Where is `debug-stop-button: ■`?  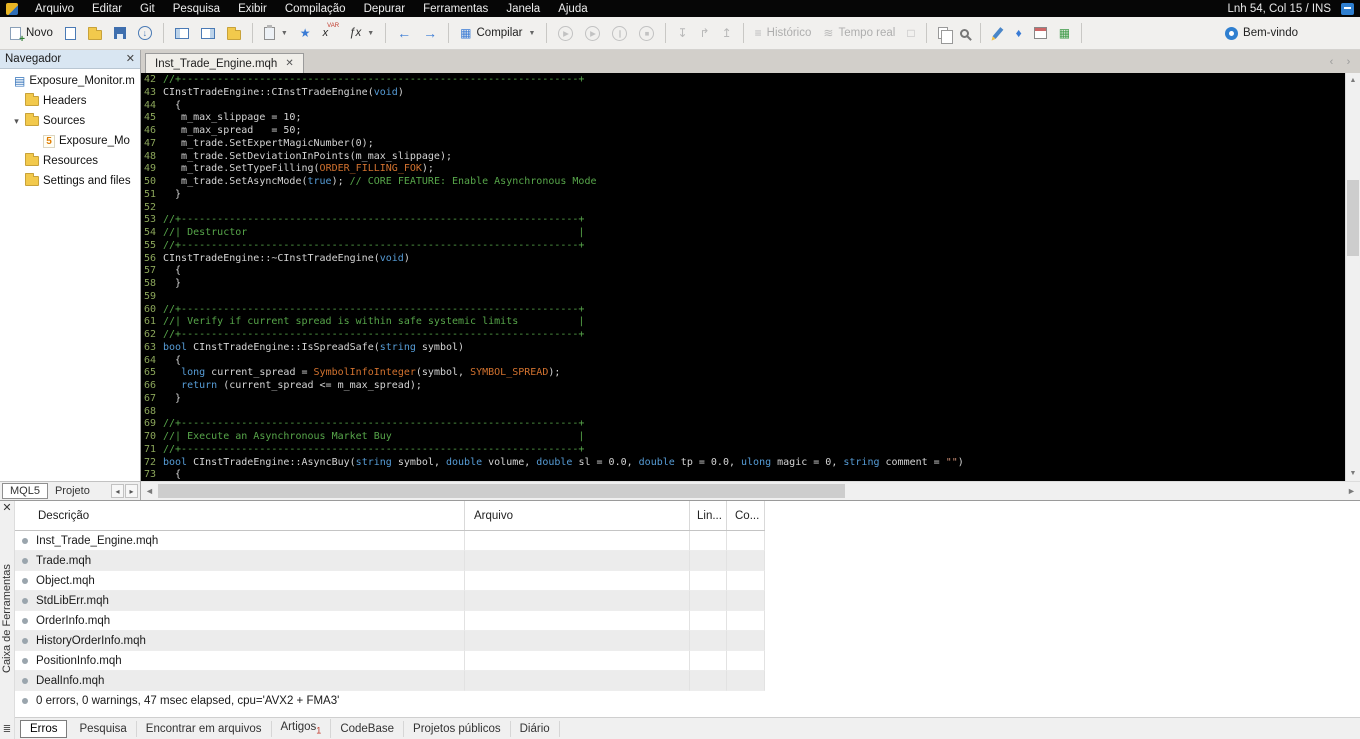 debug-stop-button: ■ is located at coordinates (646, 33).